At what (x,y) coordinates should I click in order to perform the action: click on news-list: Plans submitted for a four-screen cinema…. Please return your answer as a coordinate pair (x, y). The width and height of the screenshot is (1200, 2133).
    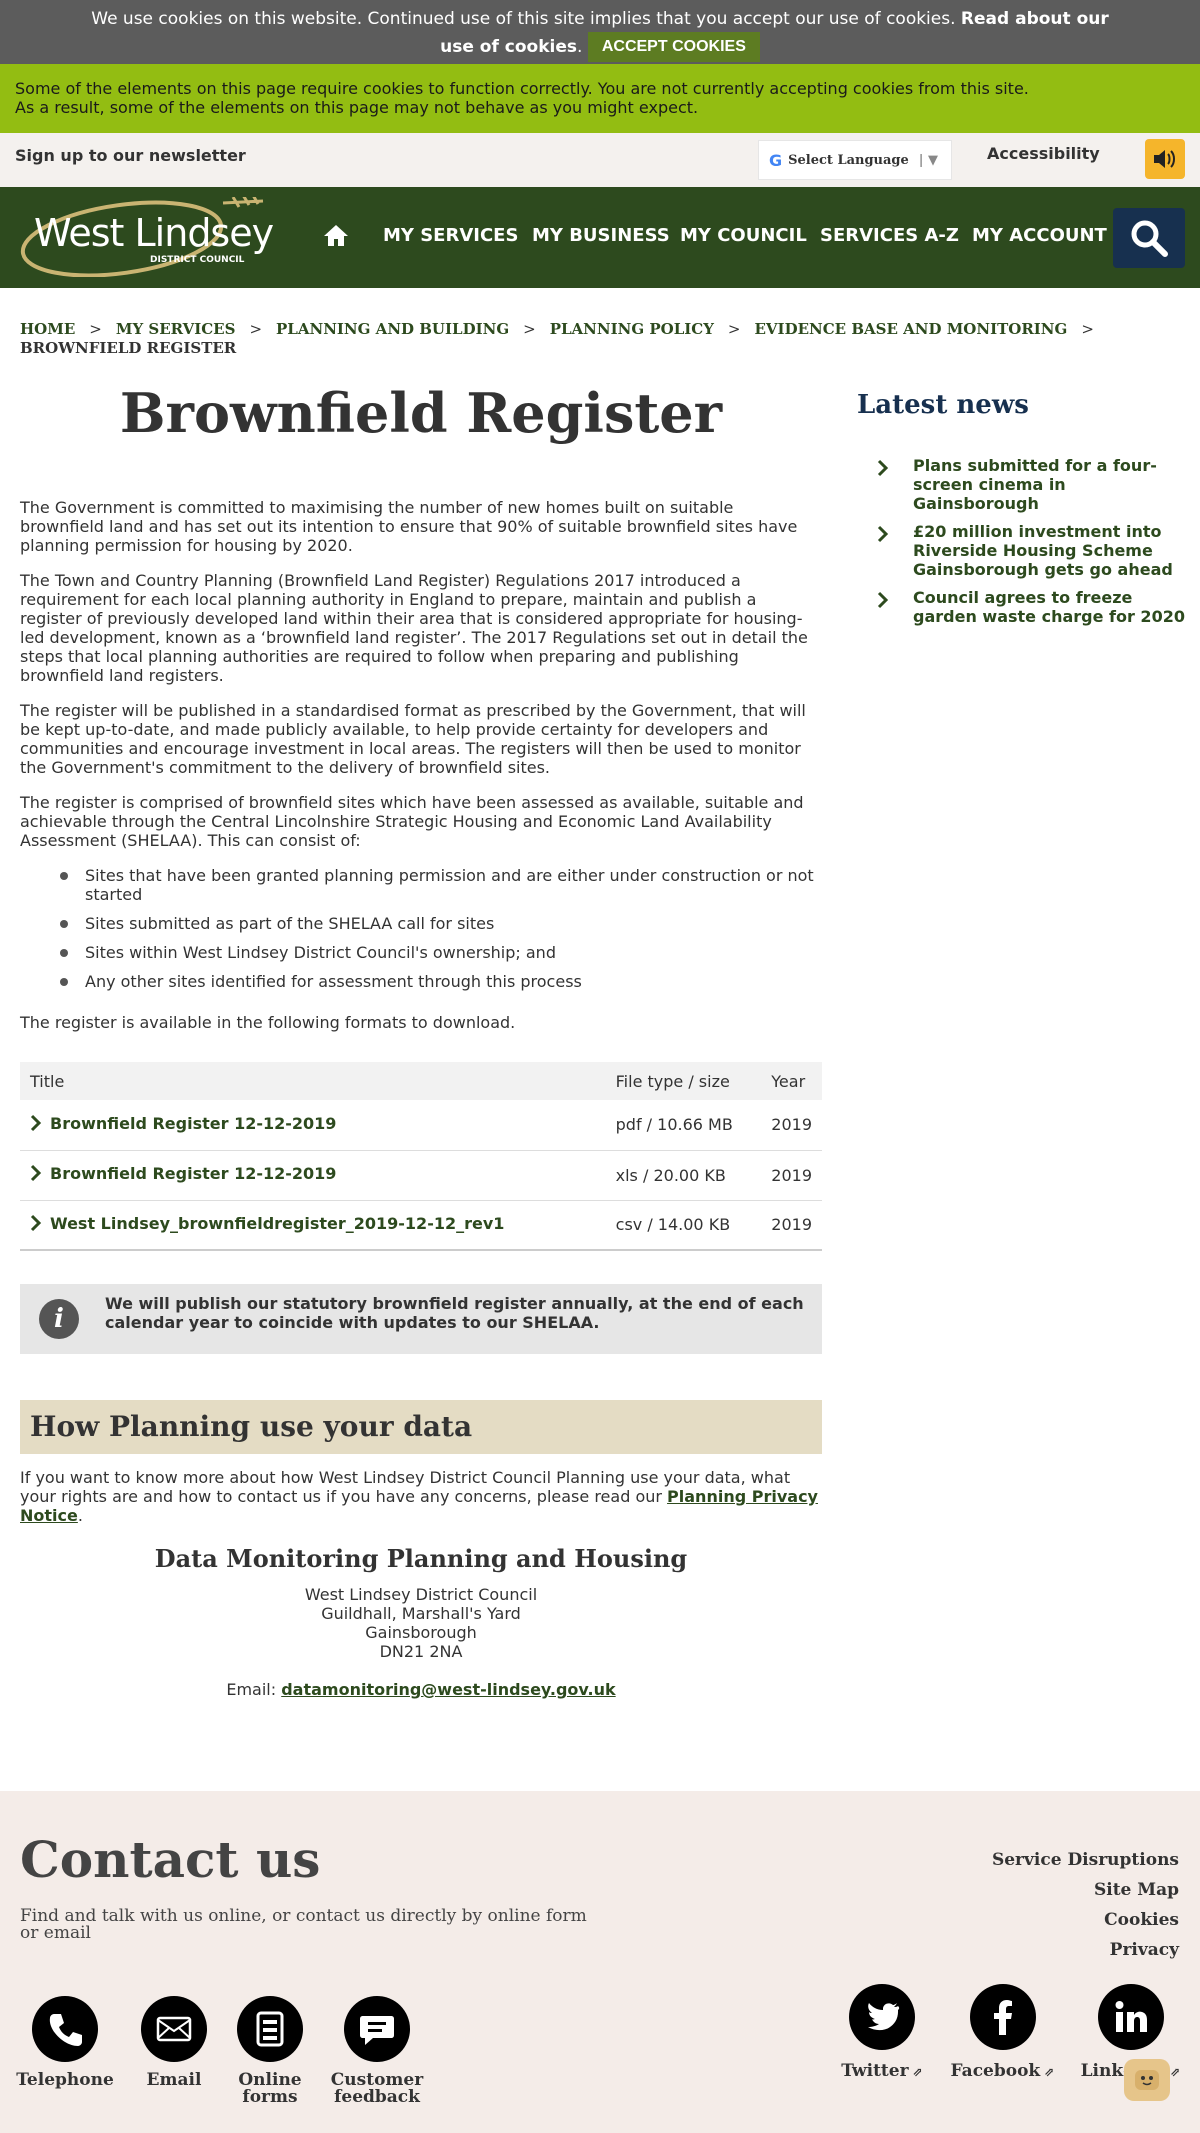
    Looking at the image, I should click on (1022, 541).